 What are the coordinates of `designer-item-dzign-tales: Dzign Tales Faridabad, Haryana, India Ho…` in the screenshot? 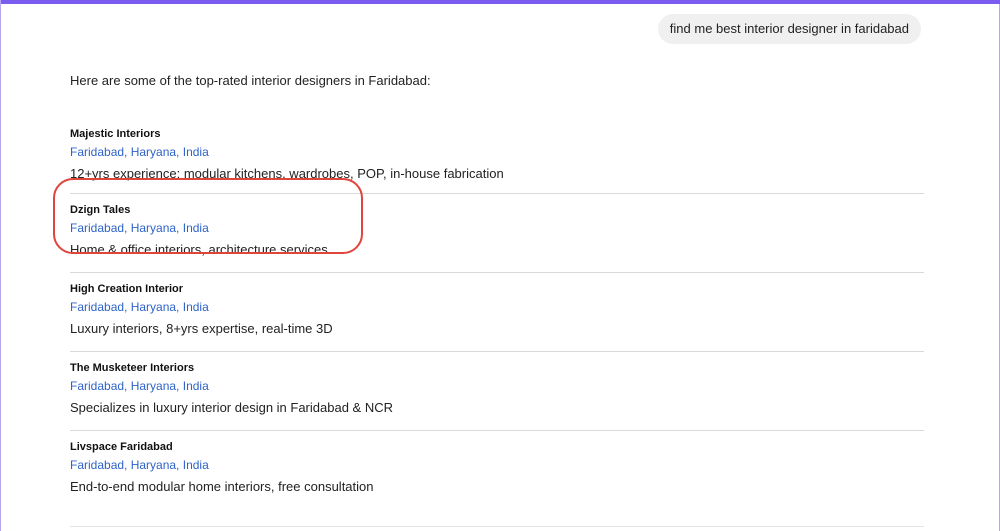 It's located at (497, 233).